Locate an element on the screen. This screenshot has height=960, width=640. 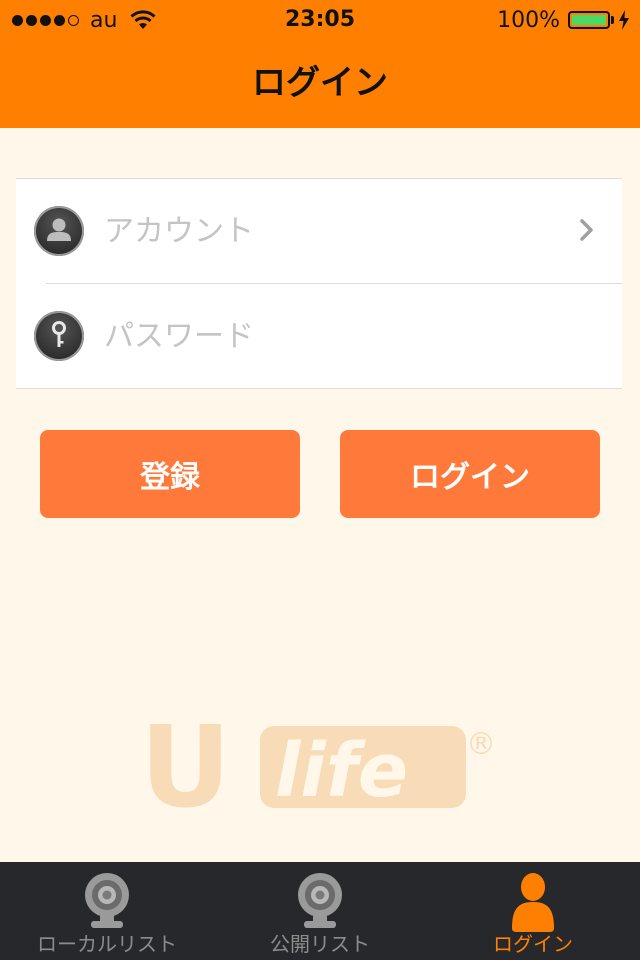
header: au 23:05 100% ログイン is located at coordinates (320, 64).